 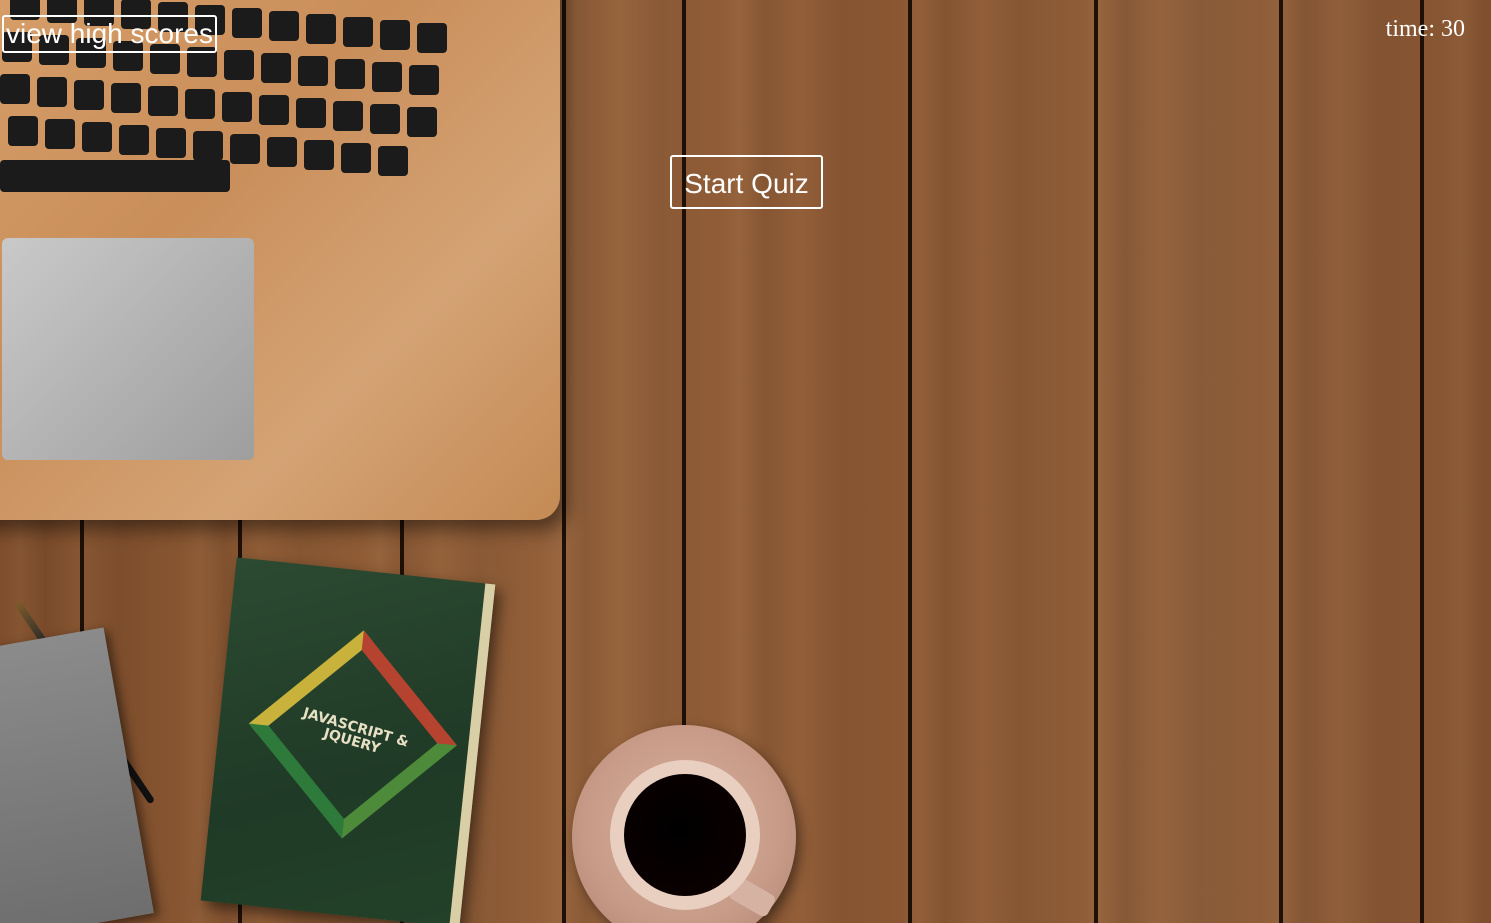 What do you see at coordinates (348, 740) in the screenshot?
I see `book-image: JAVASCRIPT & JQUERY` at bounding box center [348, 740].